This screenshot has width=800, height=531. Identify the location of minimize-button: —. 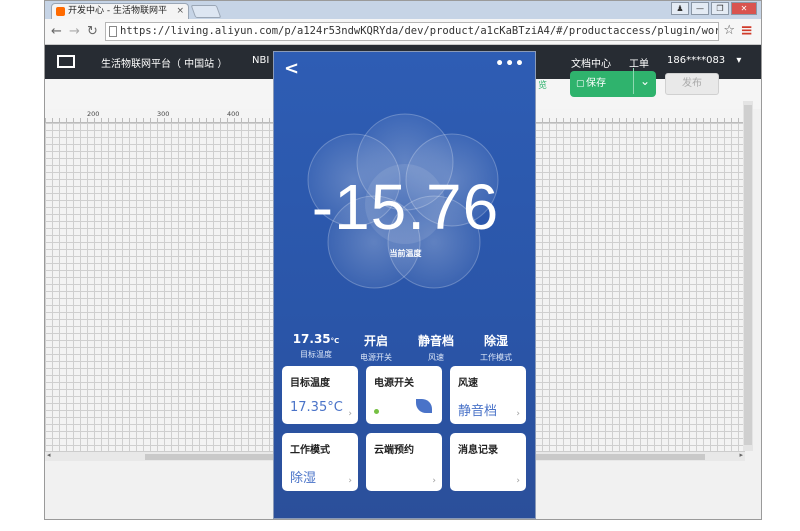
(700, 8).